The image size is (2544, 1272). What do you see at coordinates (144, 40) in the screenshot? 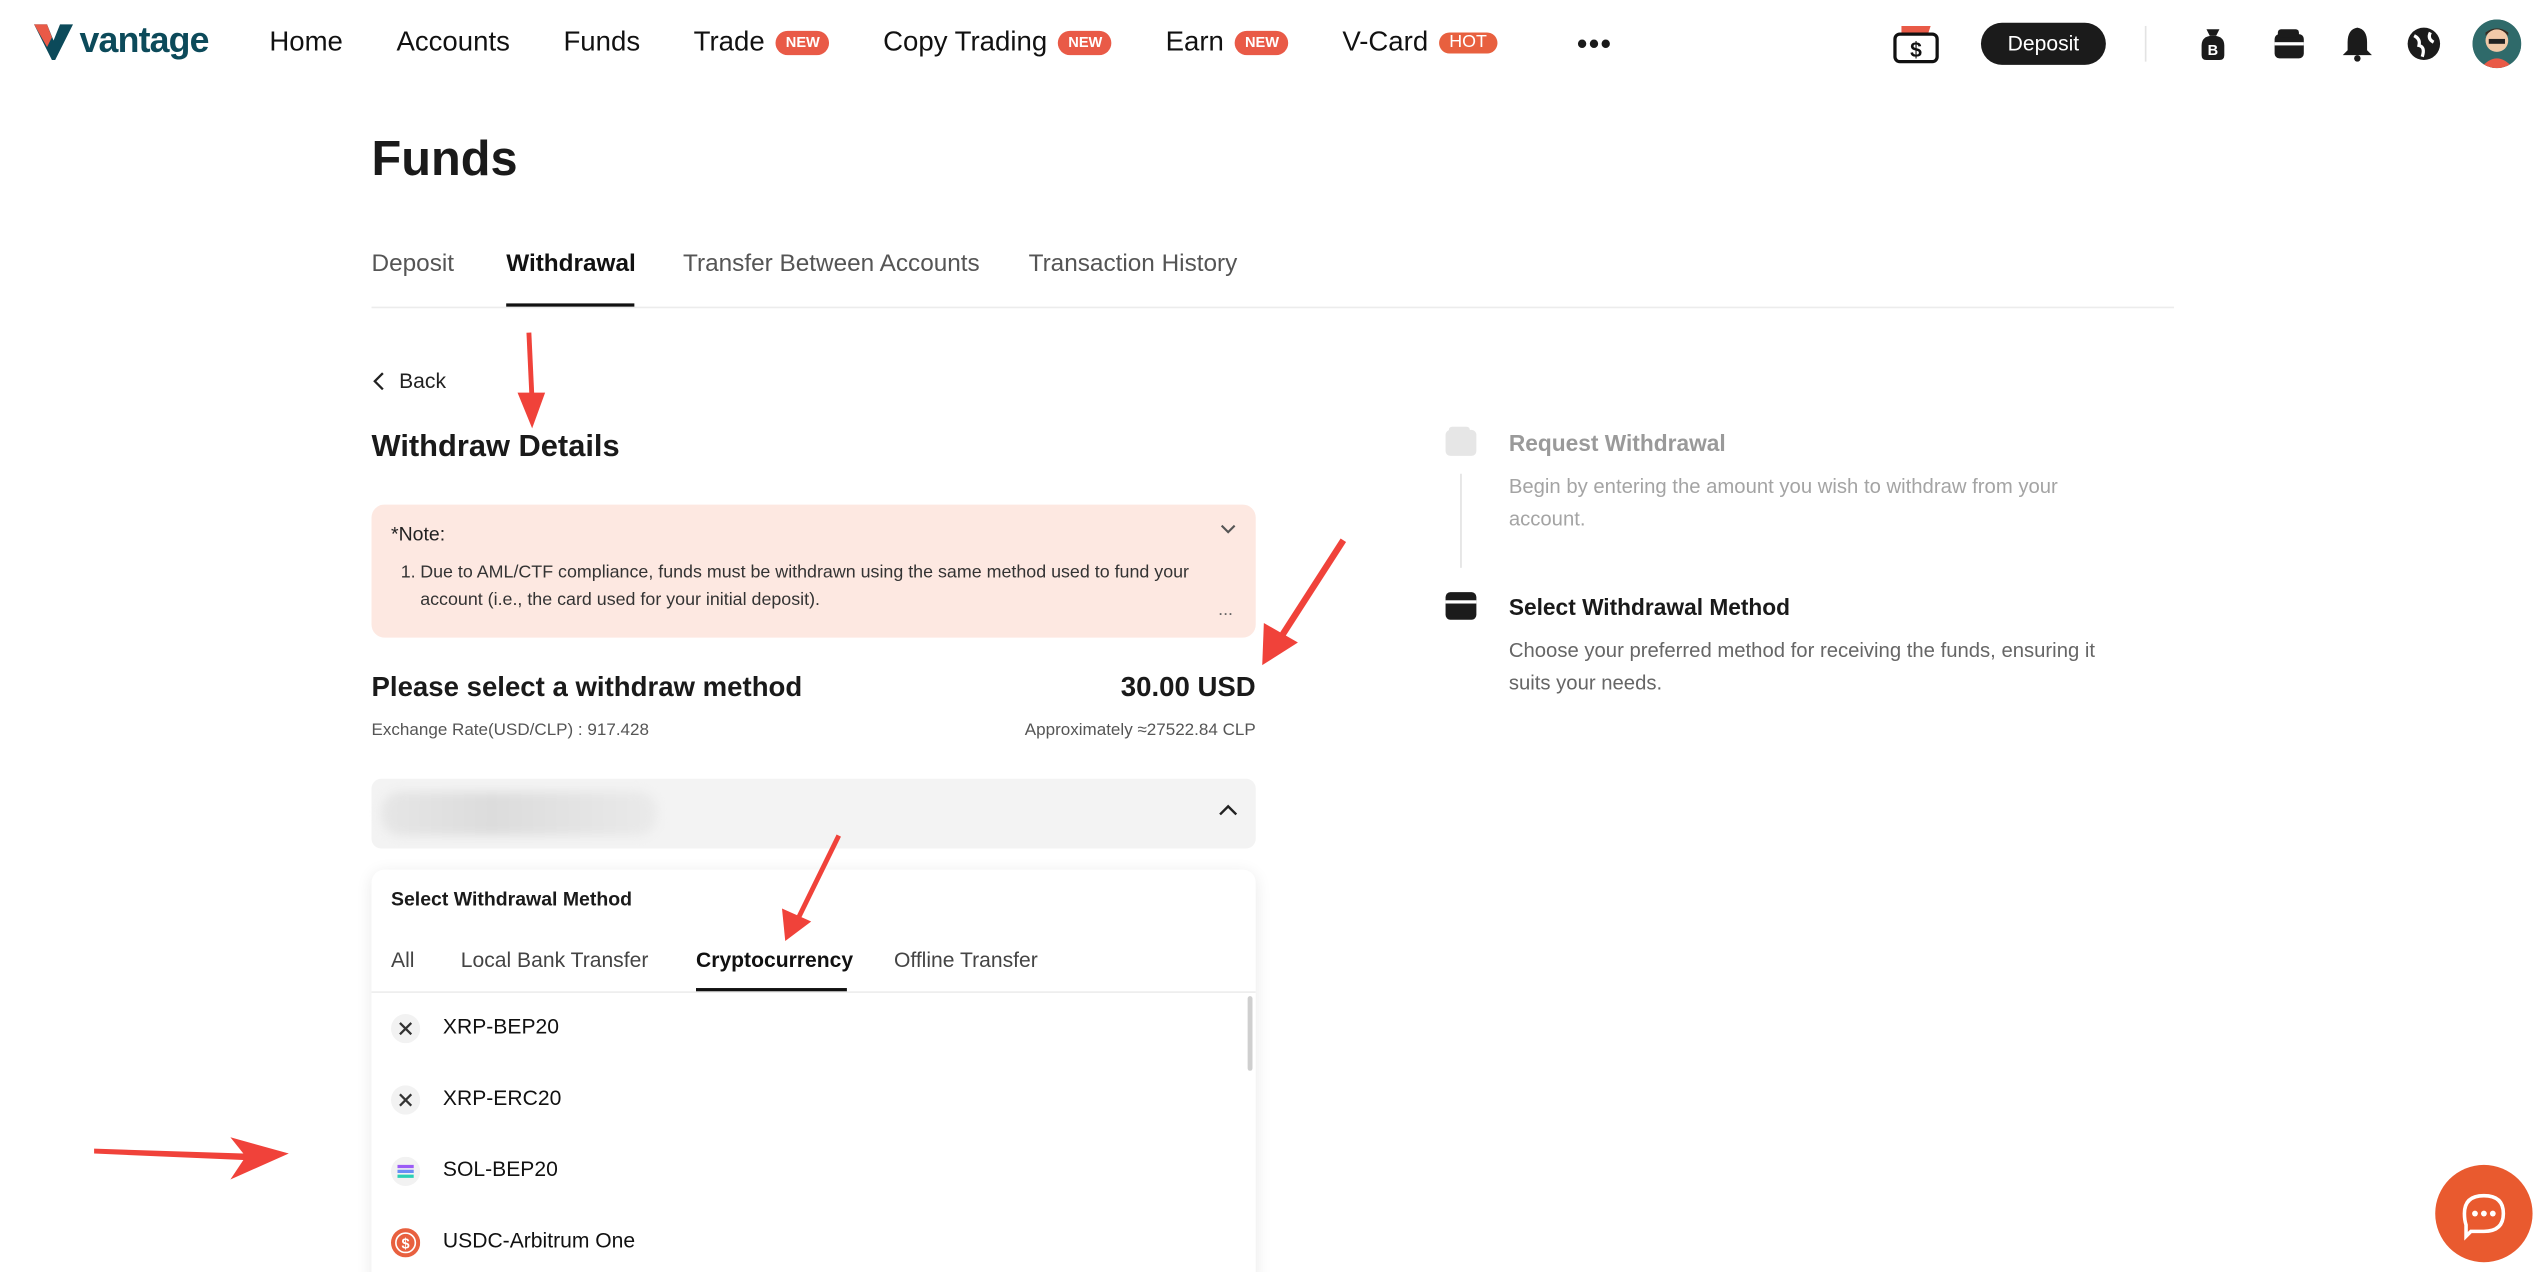
I see `brand-name: vantage` at bounding box center [144, 40].